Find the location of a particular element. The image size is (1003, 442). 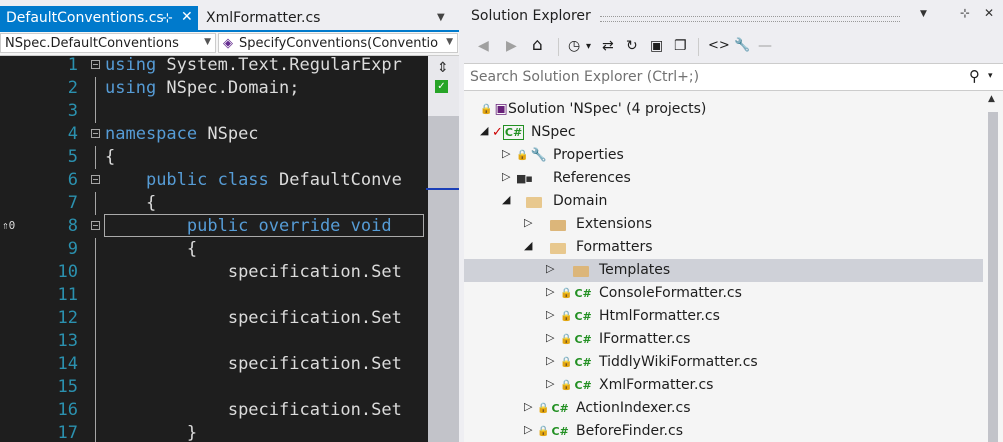

tree-item: ◢ ✓ C# NSpec is located at coordinates (723, 132).